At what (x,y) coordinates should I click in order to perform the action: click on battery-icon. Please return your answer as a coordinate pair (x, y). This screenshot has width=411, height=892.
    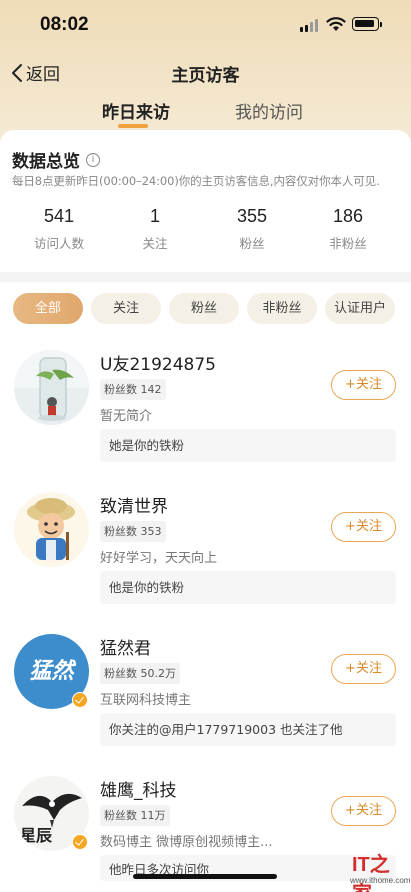
    Looking at the image, I should click on (367, 24).